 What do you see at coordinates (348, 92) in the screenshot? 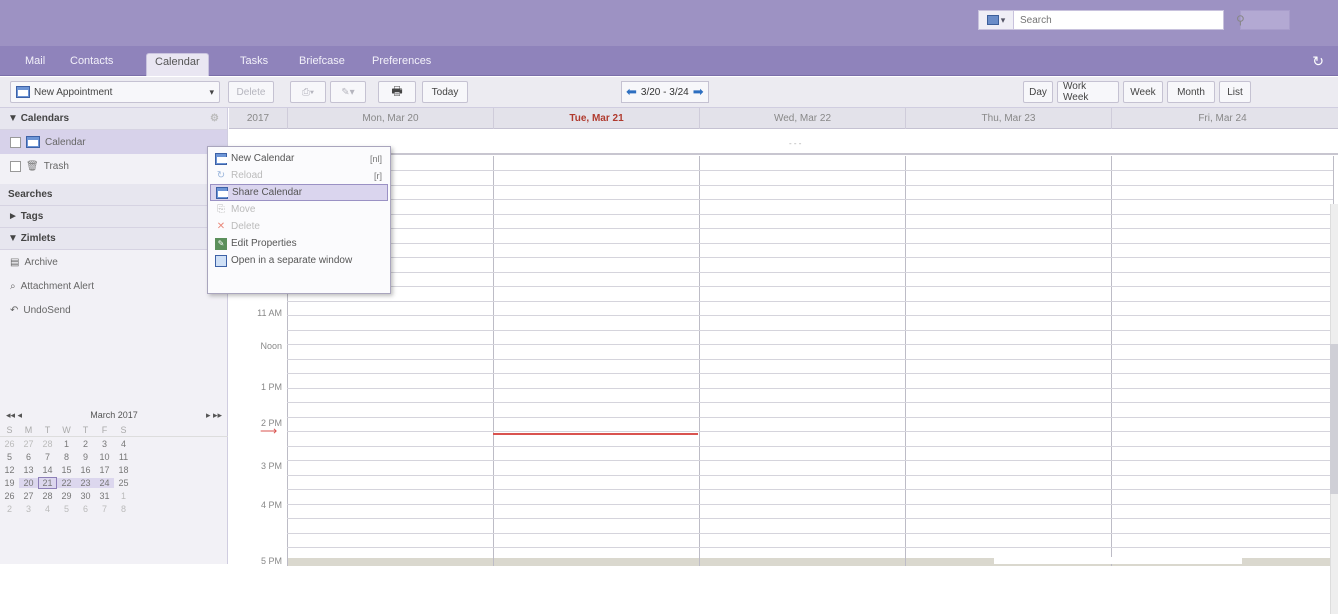
I see `edit-menu-button: ✎▾` at bounding box center [348, 92].